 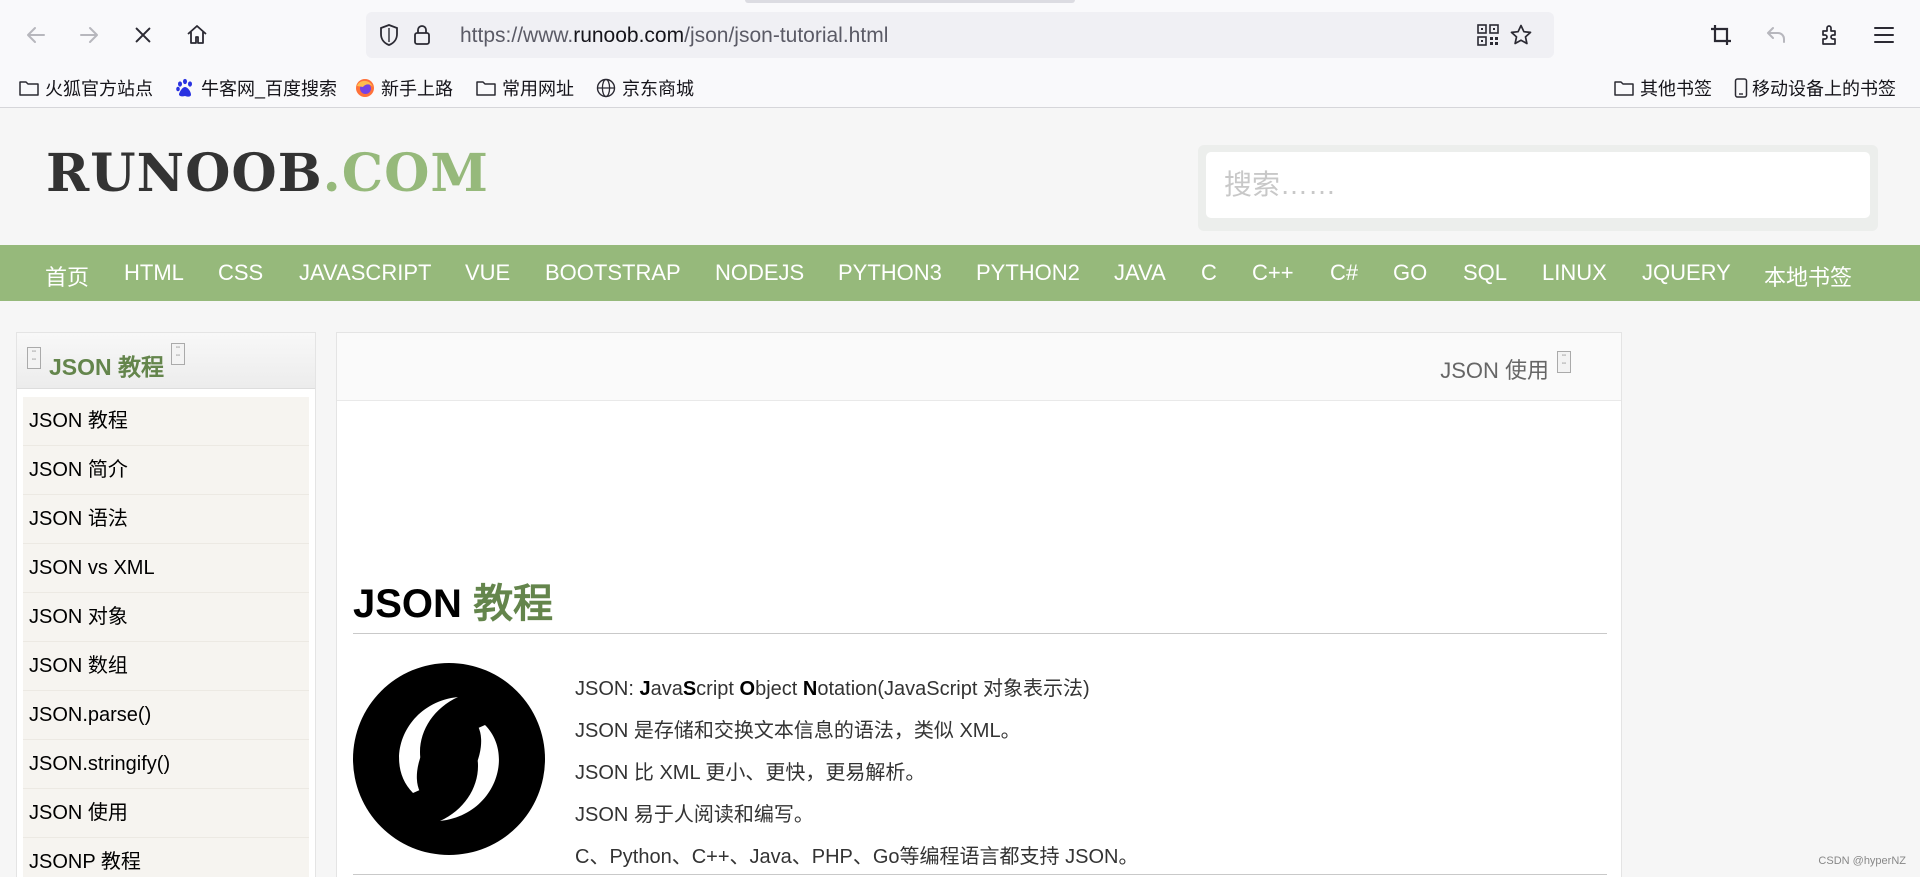 What do you see at coordinates (750, 773) in the screenshot?
I see `paragraph-json-smaller: JSON 比 XML 更小、更快，更易解析。` at bounding box center [750, 773].